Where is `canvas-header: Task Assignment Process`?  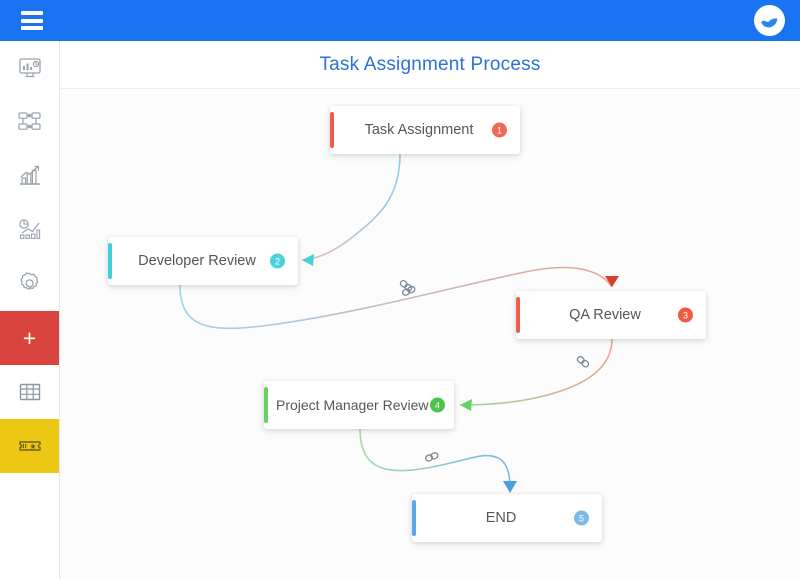 canvas-header: Task Assignment Process is located at coordinates (430, 65).